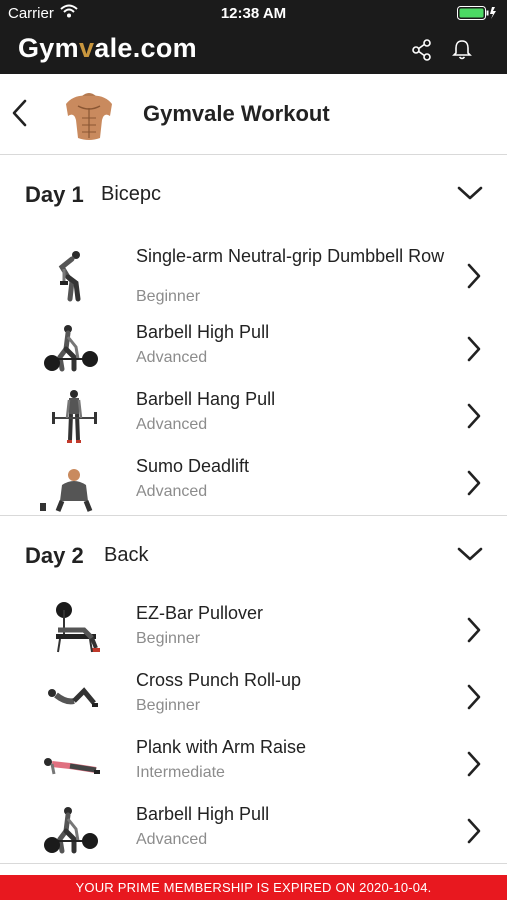 This screenshot has width=507, height=900. What do you see at coordinates (20, 115) in the screenshot?
I see `back-button` at bounding box center [20, 115].